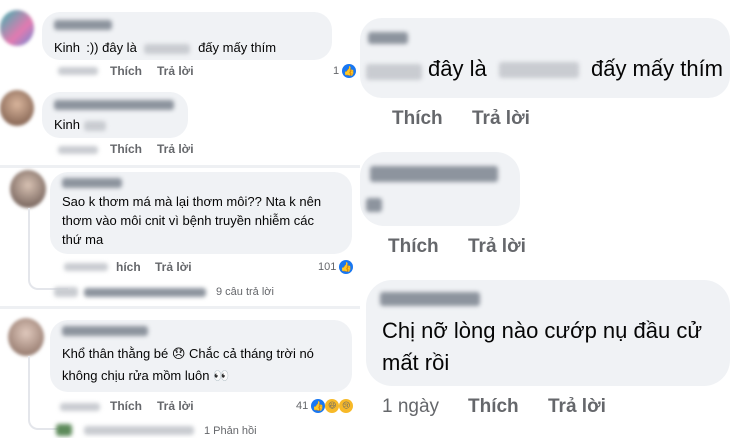 The width and height of the screenshot is (730, 438). I want to click on comment-bubble: đây là đấy mấy thím, so click(545, 58).